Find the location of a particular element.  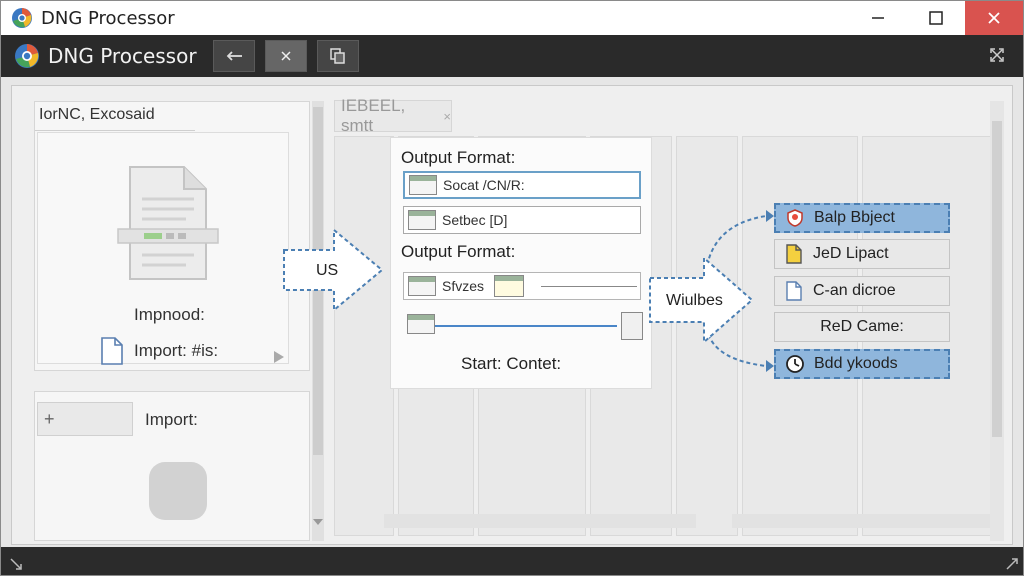

horizontal-scrollbar is located at coordinates (540, 521).